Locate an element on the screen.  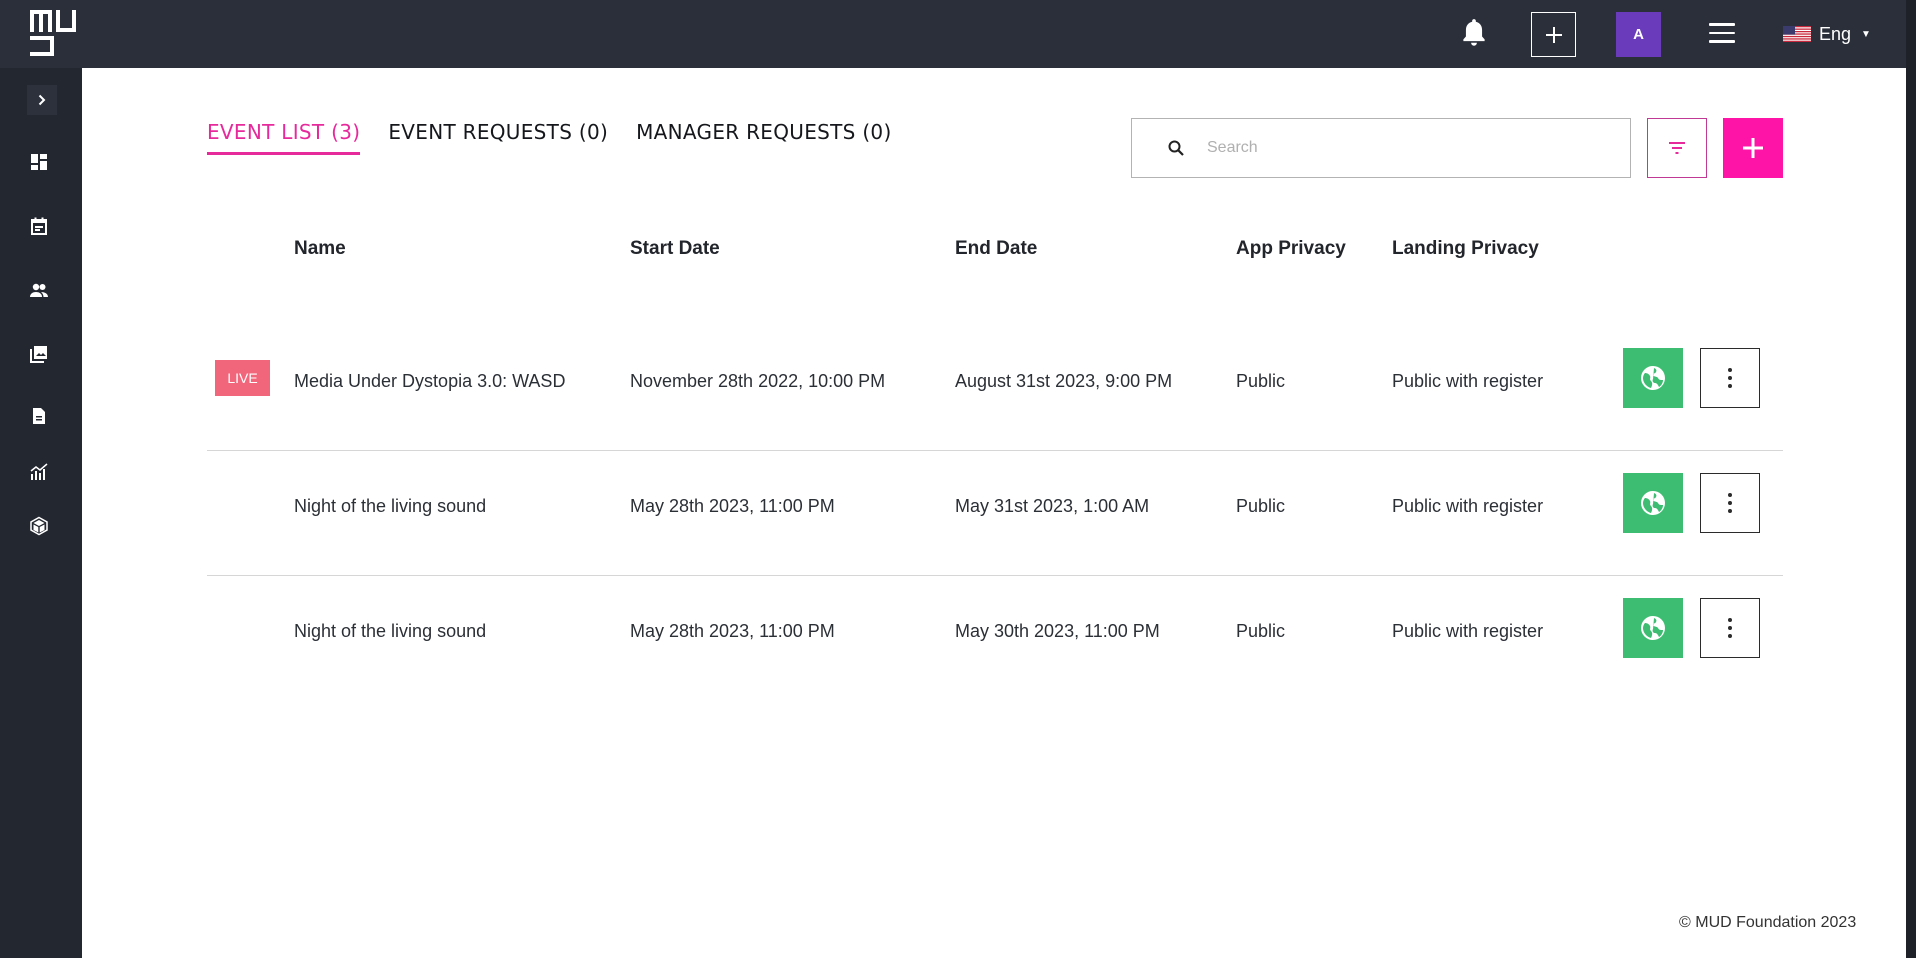
chevron-right-icon is located at coordinates (42, 100).